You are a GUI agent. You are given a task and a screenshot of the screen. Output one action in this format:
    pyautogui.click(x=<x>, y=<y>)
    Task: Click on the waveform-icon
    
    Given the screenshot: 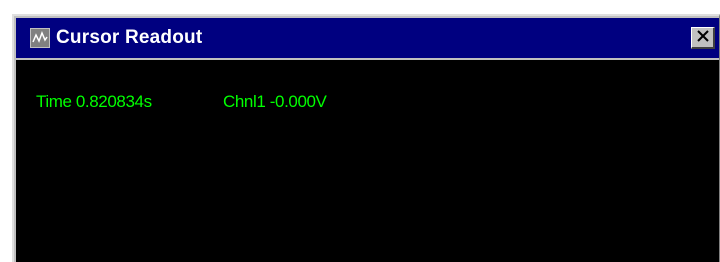 What is the action you would take?
    pyautogui.click(x=40, y=38)
    